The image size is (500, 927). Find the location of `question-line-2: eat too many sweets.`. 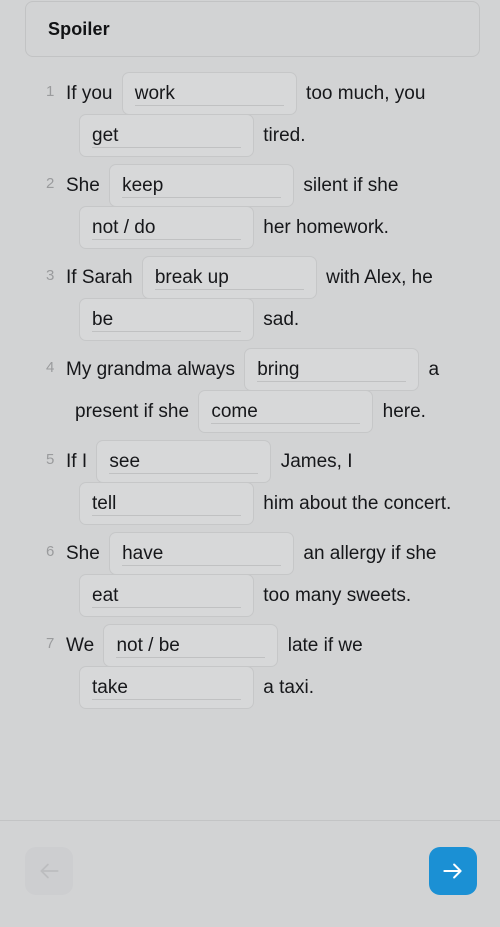

question-line-2: eat too many sweets. is located at coordinates (279, 596).